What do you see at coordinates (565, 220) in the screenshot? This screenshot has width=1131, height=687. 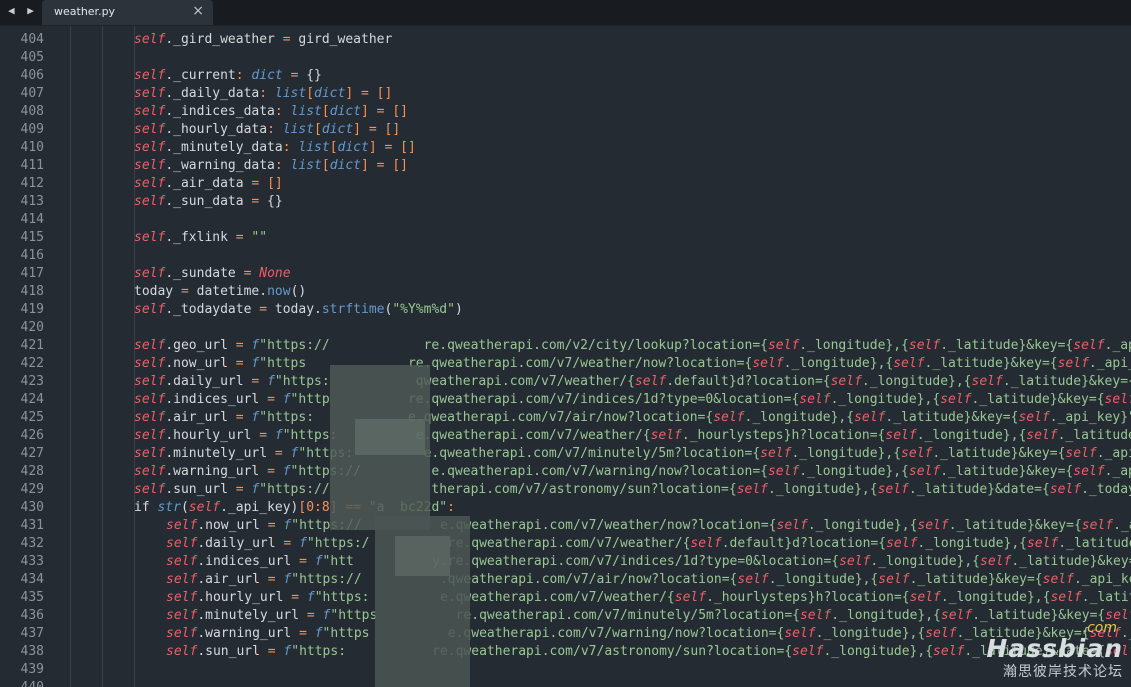 I see `code-line: 414` at bounding box center [565, 220].